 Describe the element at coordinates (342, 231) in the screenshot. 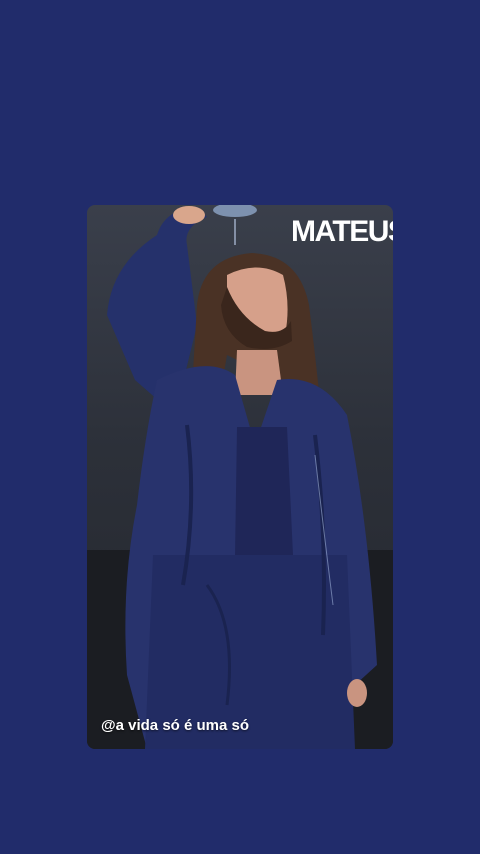

I see `brand-logo-text: MATEUS` at that location.